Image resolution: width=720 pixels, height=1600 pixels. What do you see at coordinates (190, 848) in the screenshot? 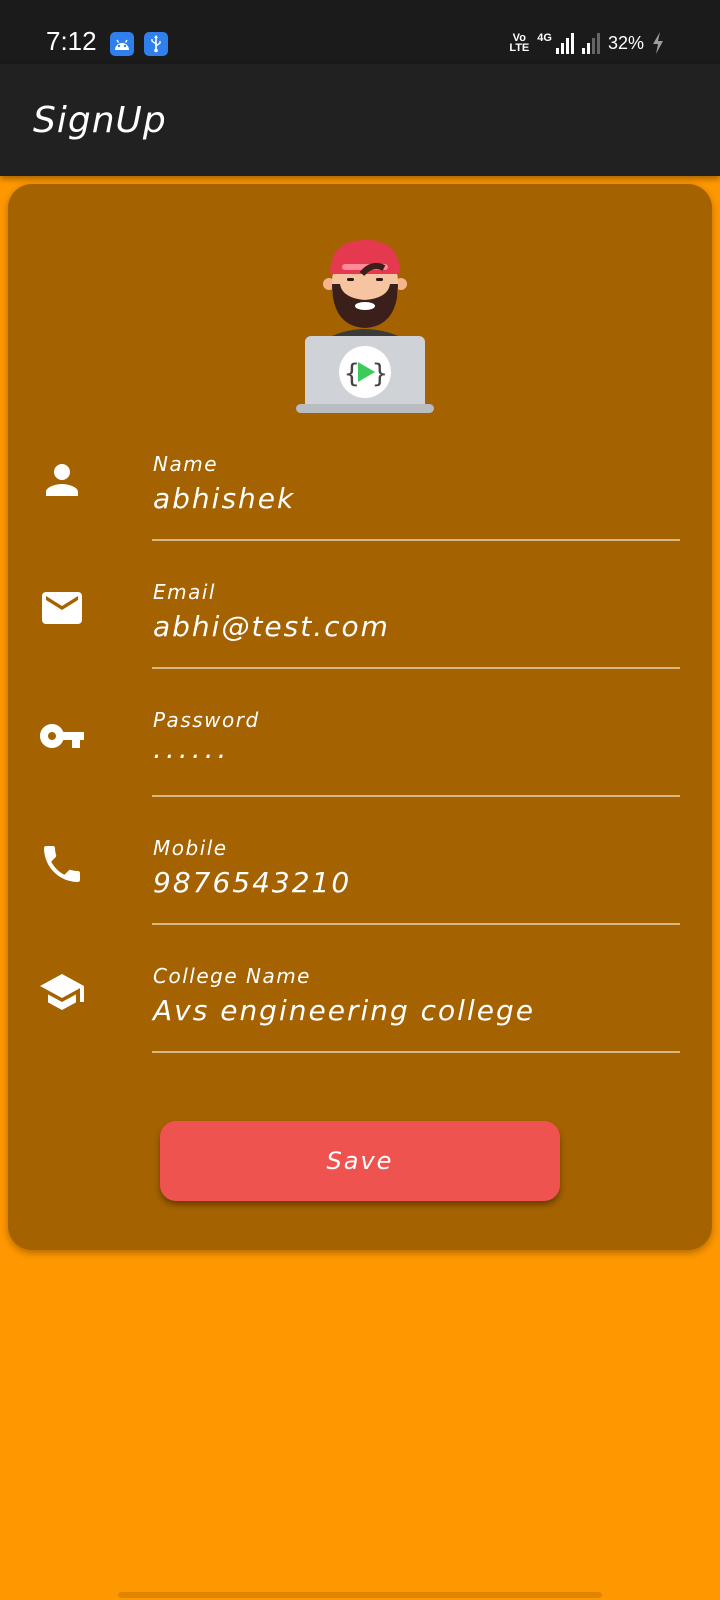
I see `mobile-label: Mobile` at bounding box center [190, 848].